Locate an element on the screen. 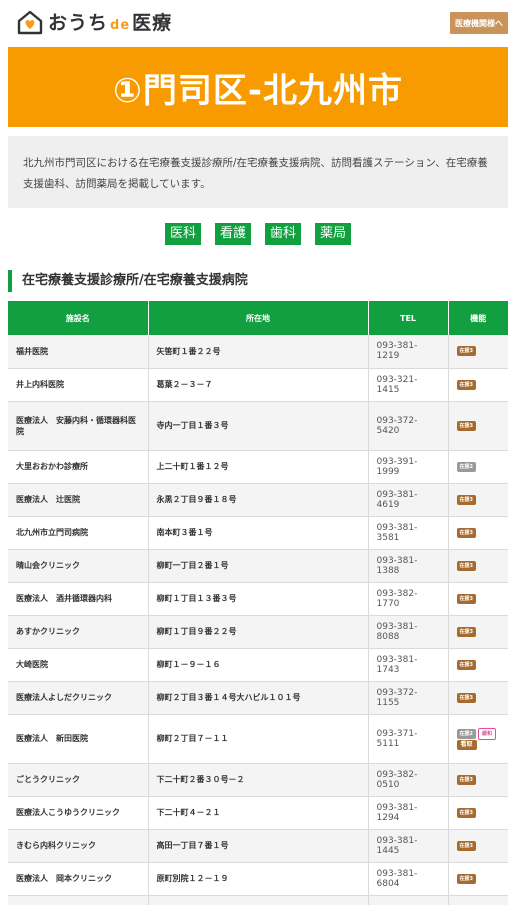  facility-name is located at coordinates (78, 900).